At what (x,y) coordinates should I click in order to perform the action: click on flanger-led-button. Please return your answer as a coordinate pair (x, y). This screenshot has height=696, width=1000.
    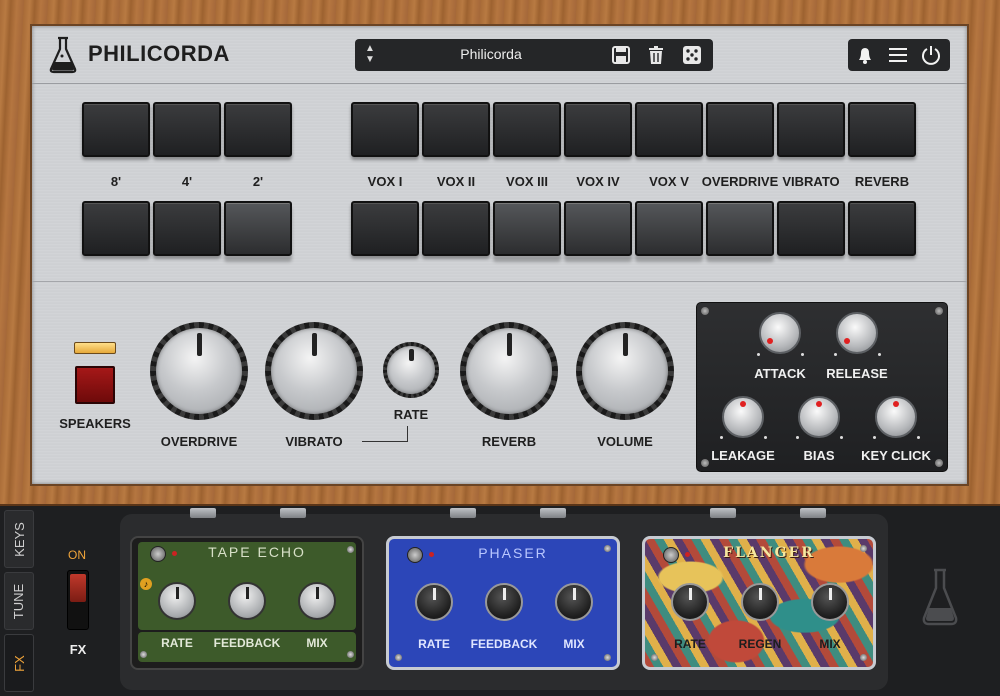
    Looking at the image, I should click on (671, 555).